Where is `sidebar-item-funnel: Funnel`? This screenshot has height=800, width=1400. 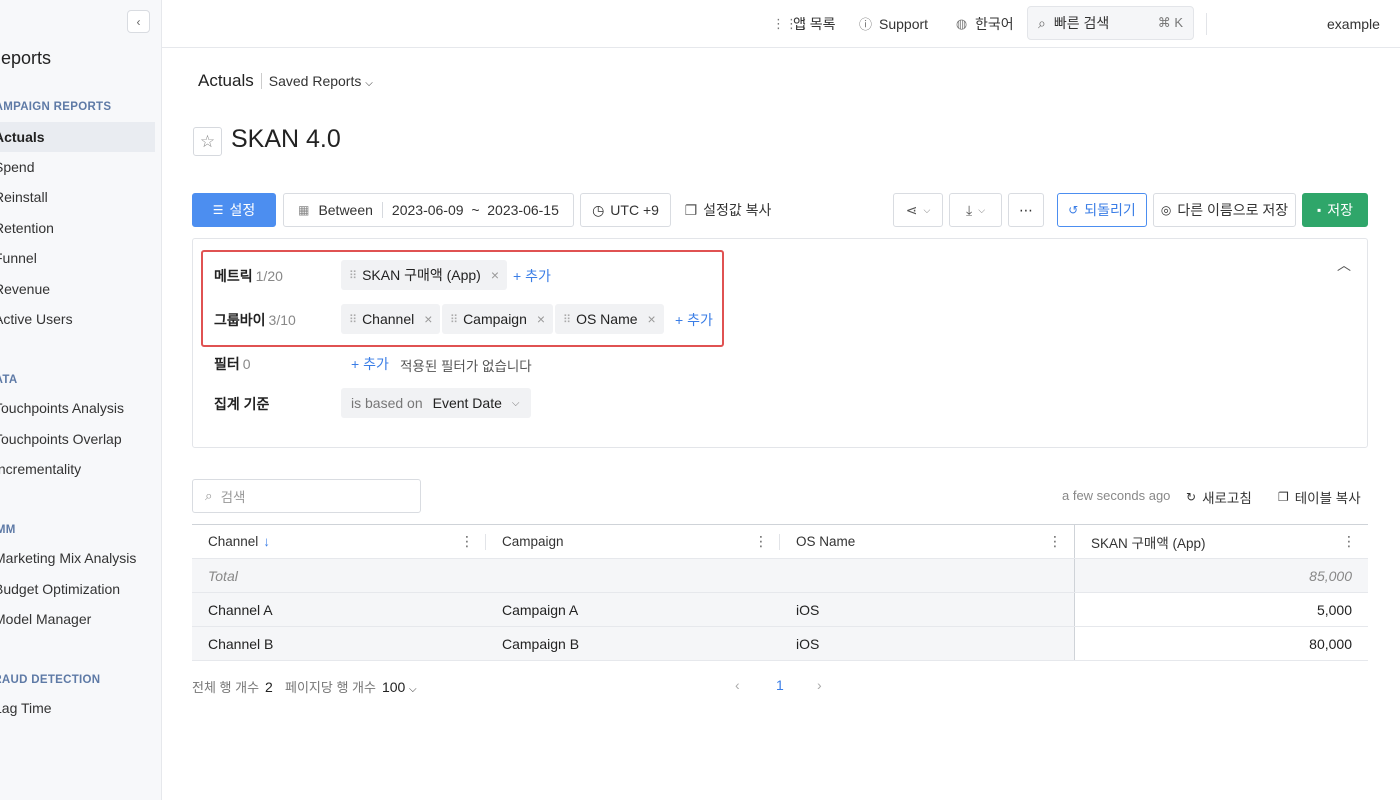 sidebar-item-funnel: Funnel is located at coordinates (77, 258).